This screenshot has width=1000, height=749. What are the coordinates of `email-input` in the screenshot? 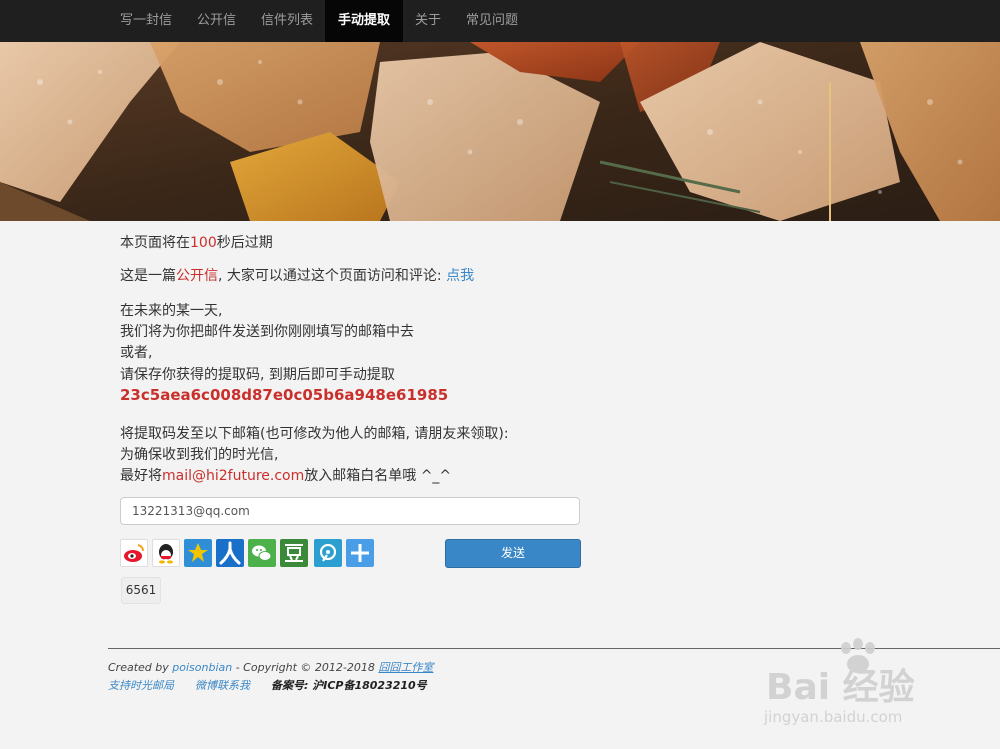 It's located at (350, 511).